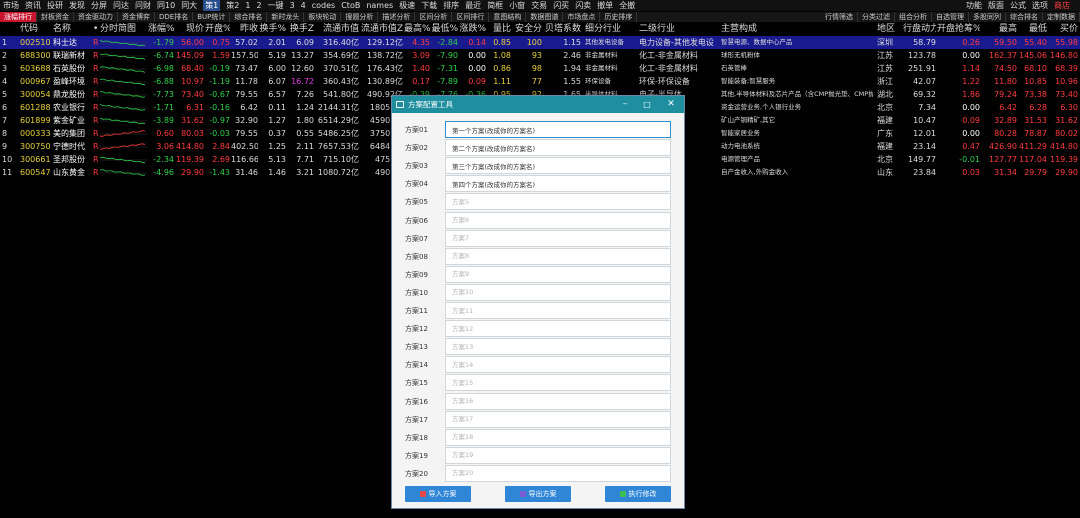 The height and width of the screenshot is (518, 1080). What do you see at coordinates (444, 29) in the screenshot?
I see `column-header: 最低%` at bounding box center [444, 29].